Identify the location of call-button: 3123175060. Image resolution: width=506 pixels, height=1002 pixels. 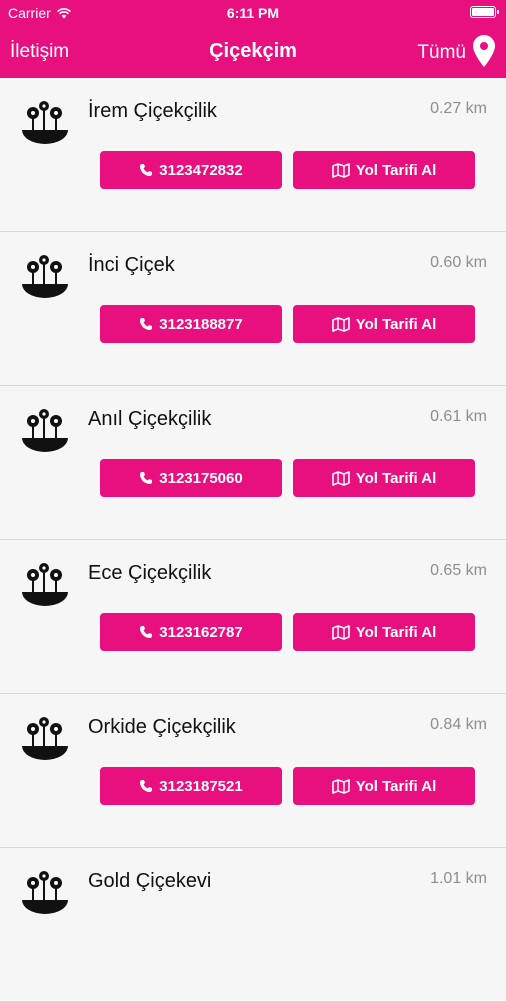
(191, 478).